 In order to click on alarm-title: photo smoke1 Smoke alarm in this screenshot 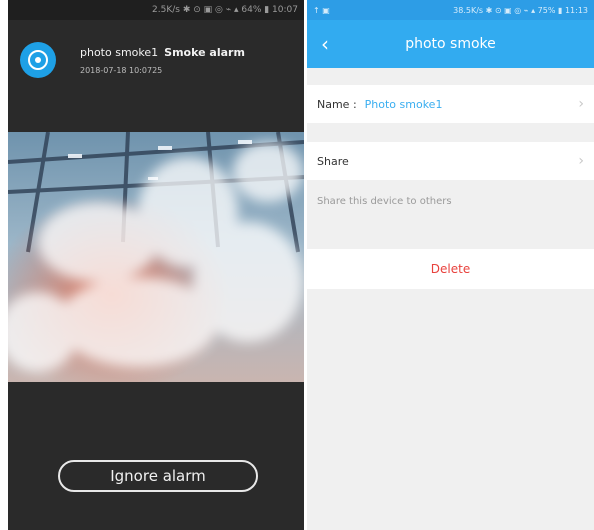, I will do `click(162, 52)`.